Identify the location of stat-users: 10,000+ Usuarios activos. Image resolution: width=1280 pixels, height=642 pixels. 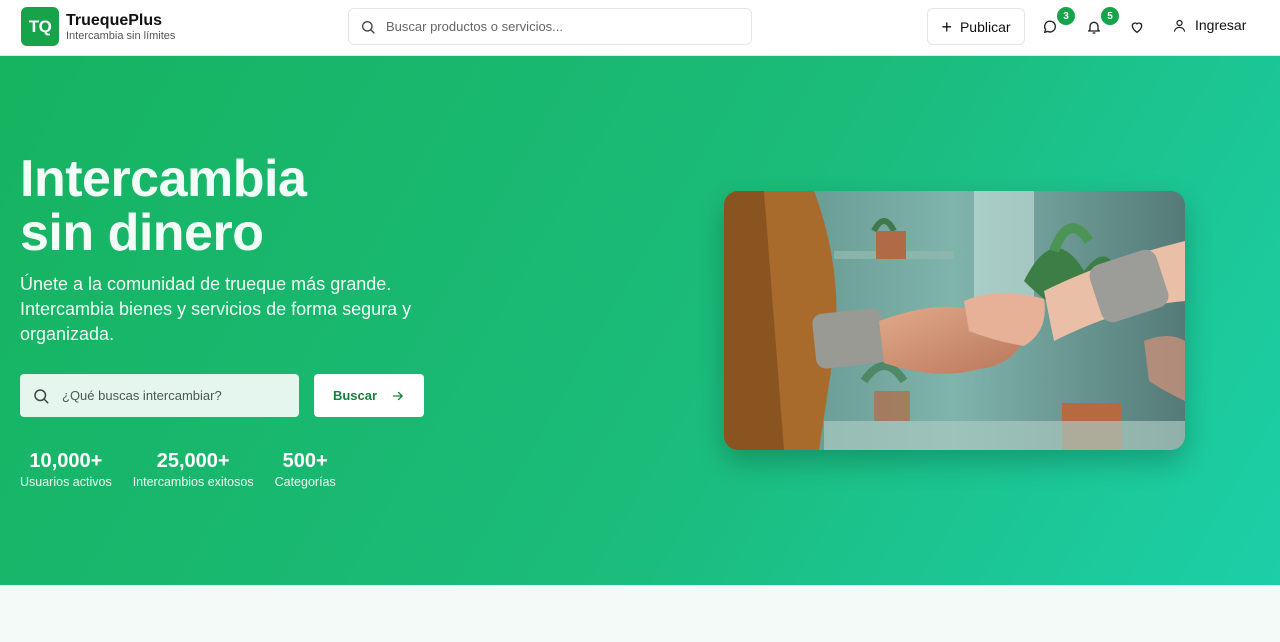
(66, 469).